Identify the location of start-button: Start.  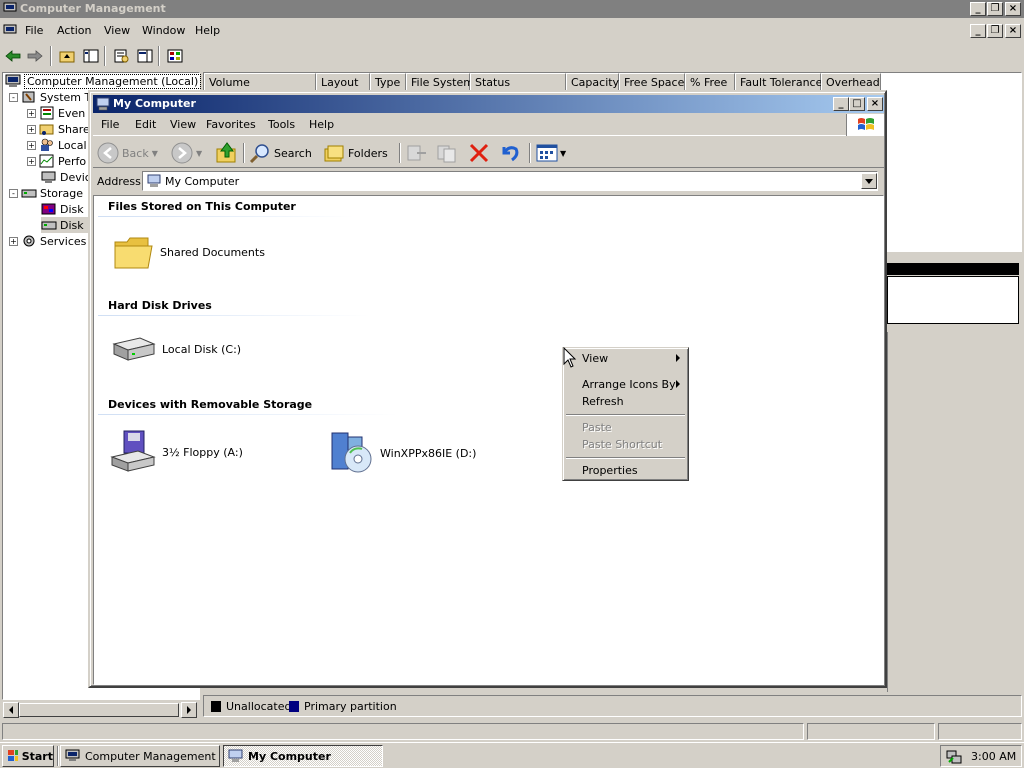
(28, 756).